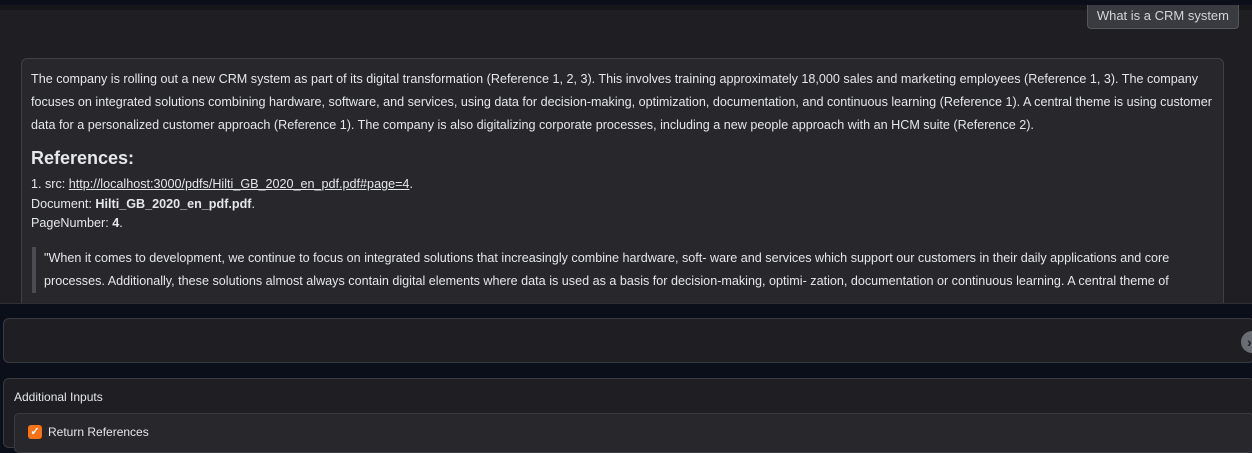  I want to click on message-input-container, so click(627, 340).